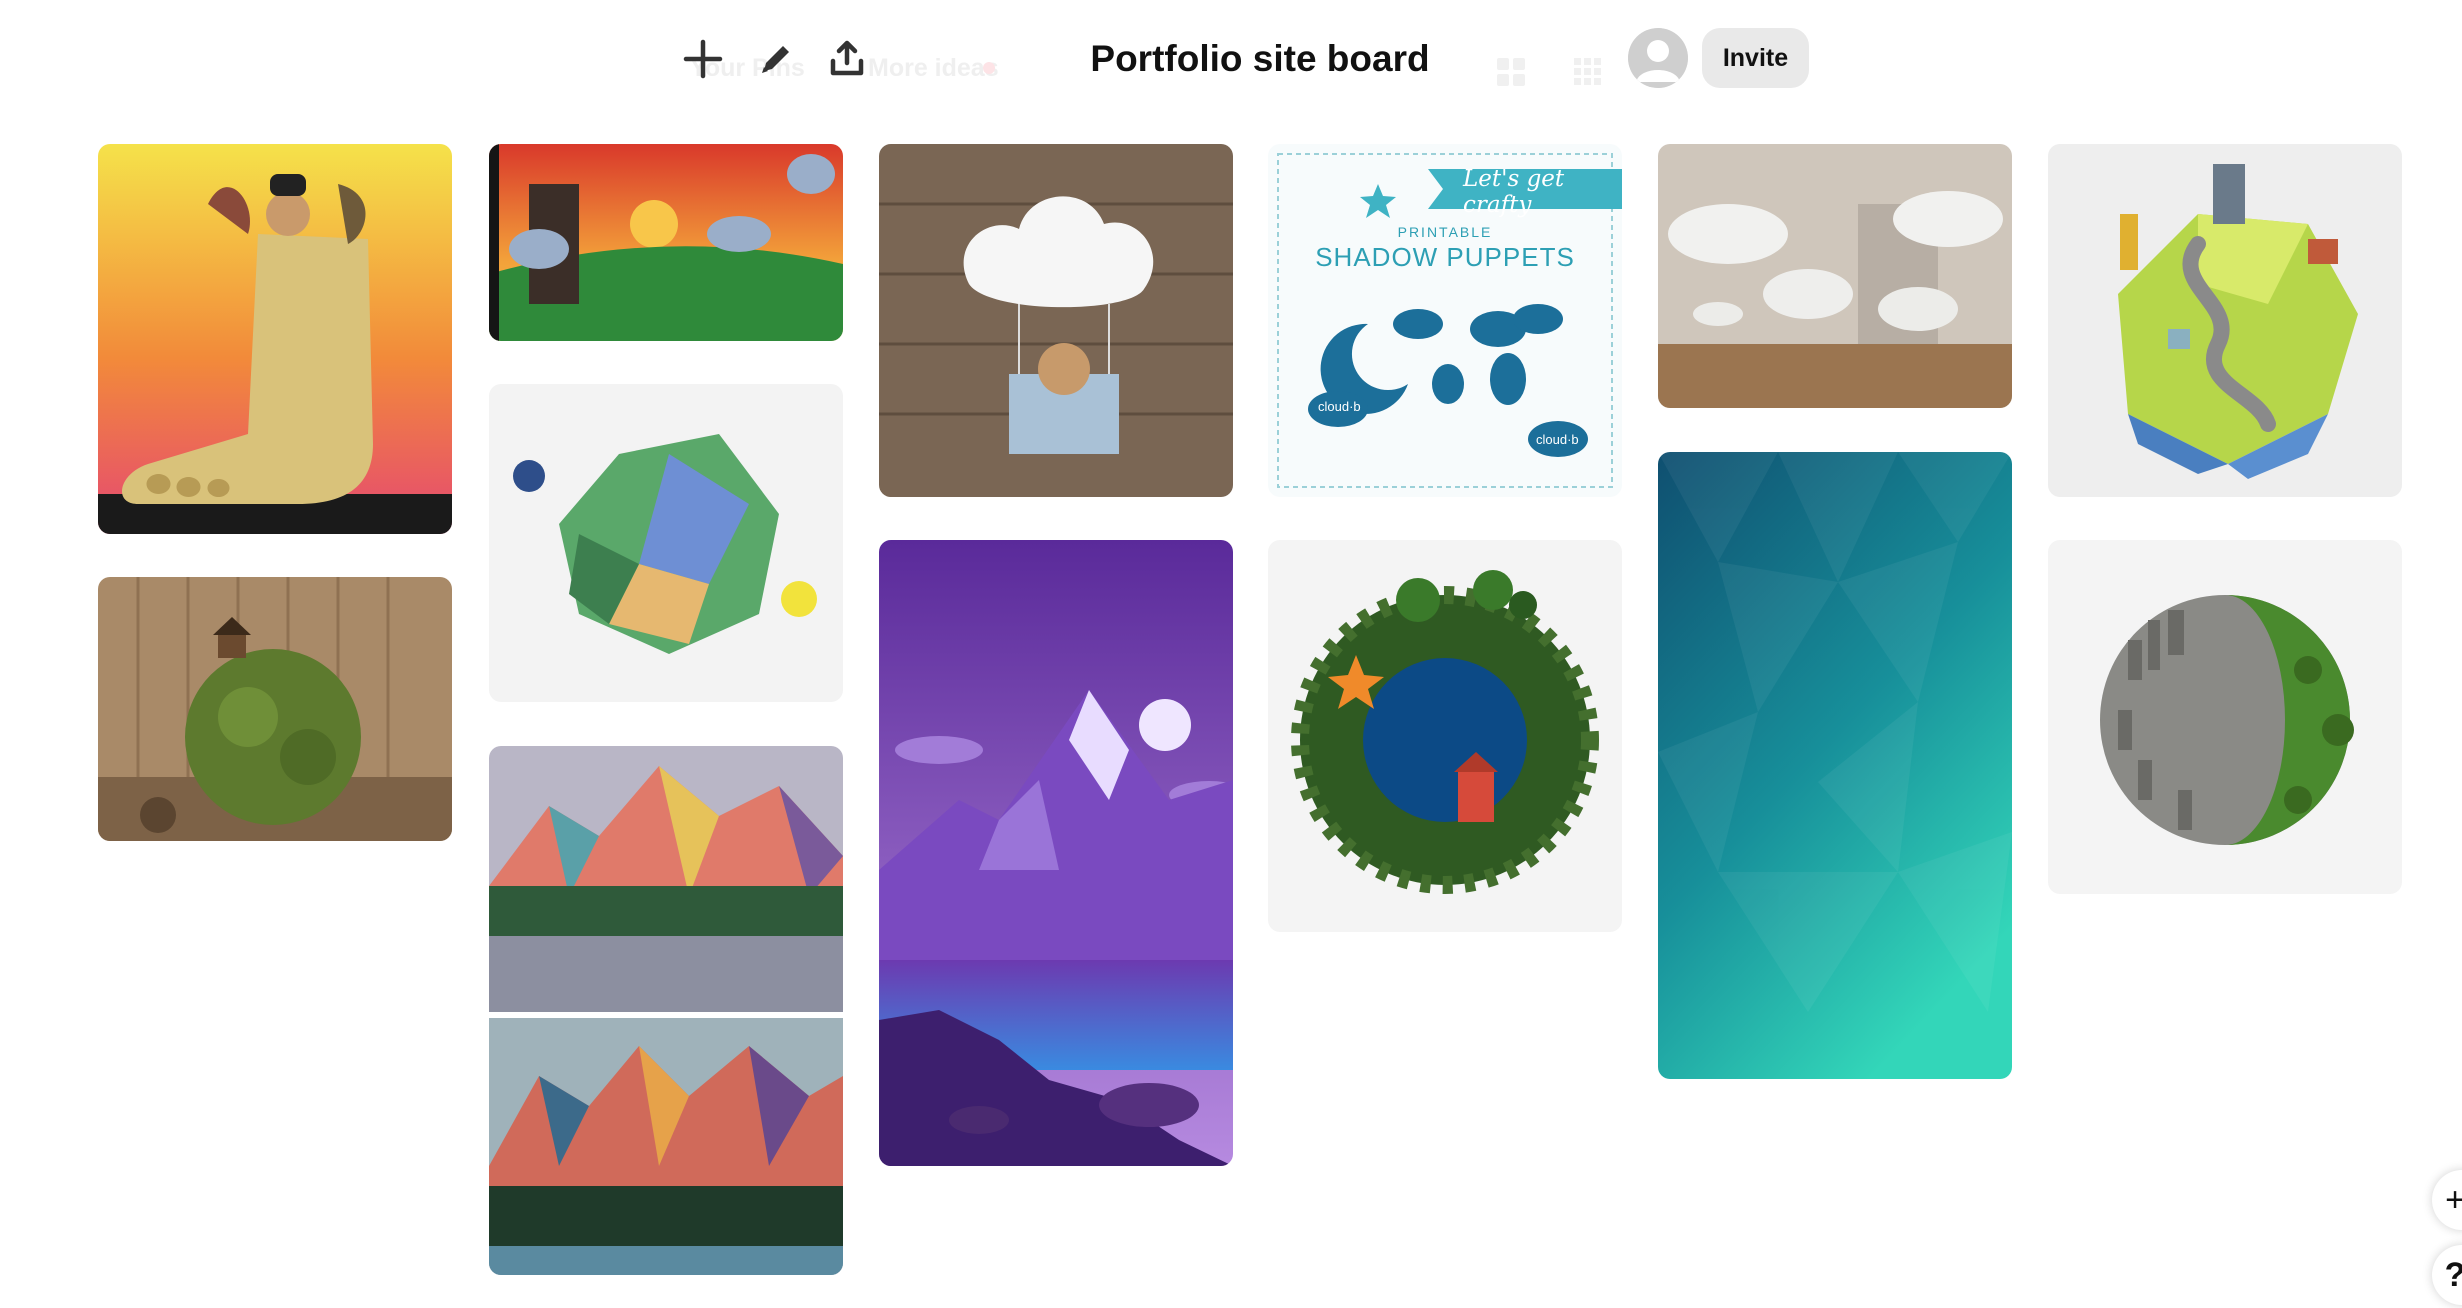 The width and height of the screenshot is (2462, 1308). I want to click on avatar, so click(1658, 58).